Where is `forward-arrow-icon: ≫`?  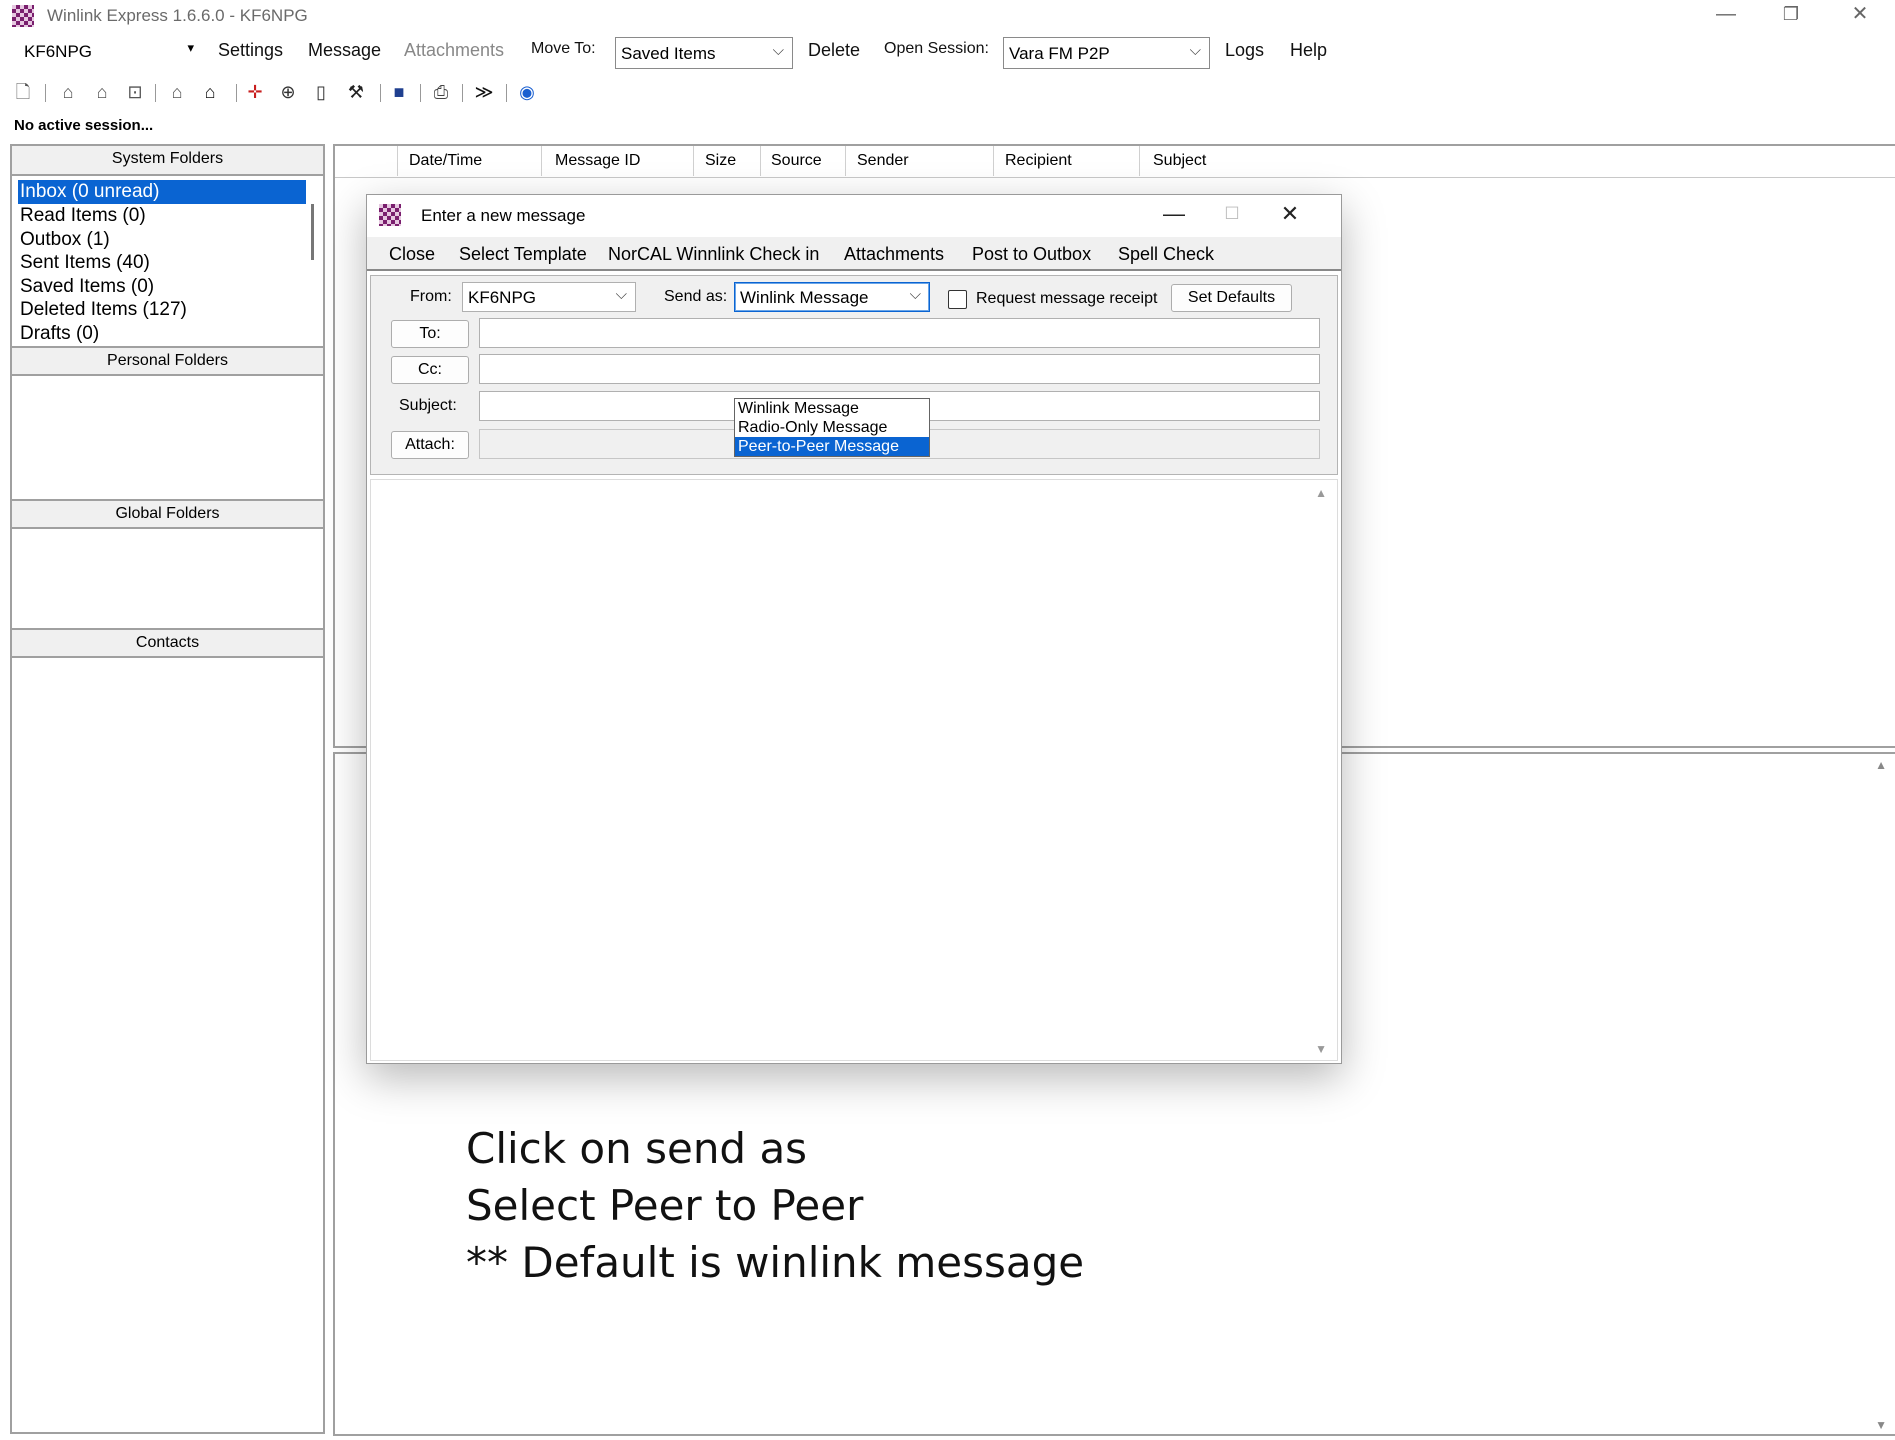
forward-arrow-icon: ≫ is located at coordinates (484, 92).